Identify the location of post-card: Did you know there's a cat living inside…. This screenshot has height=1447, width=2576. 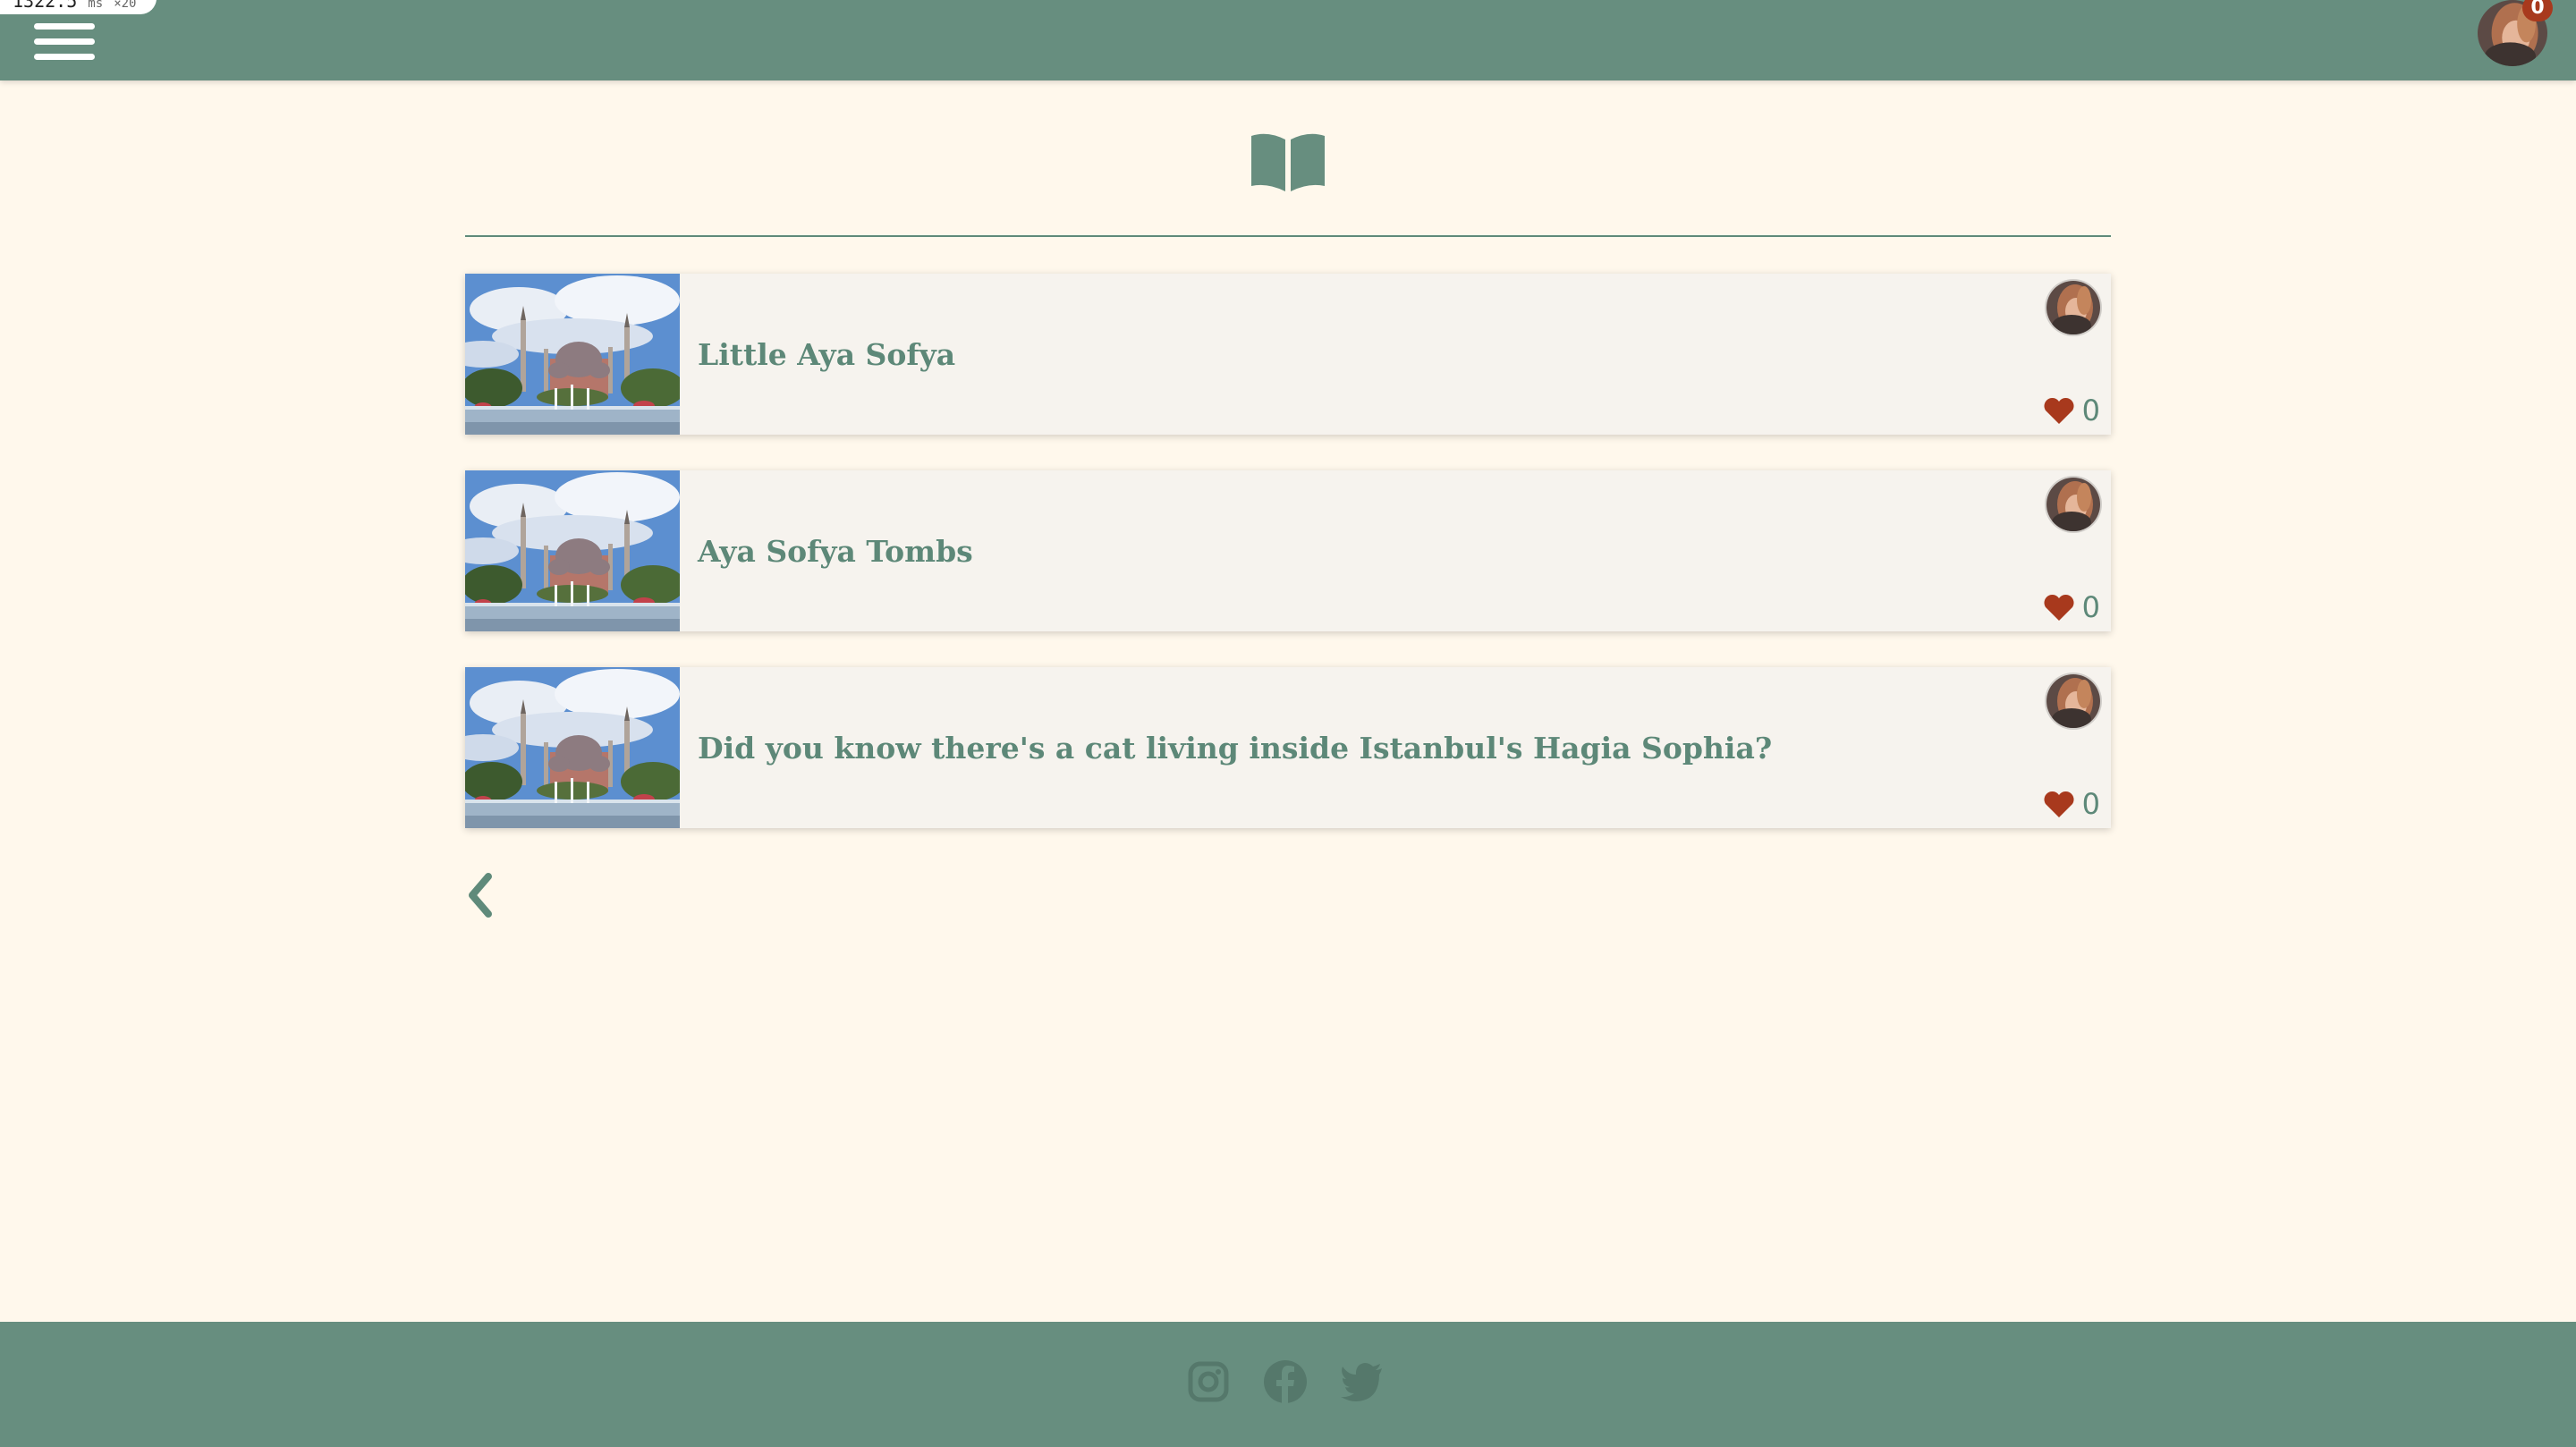
(1288, 747).